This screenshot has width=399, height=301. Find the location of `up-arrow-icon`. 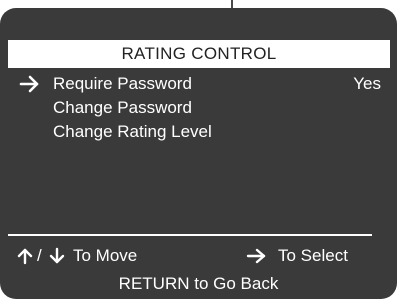

up-arrow-icon is located at coordinates (25, 256).